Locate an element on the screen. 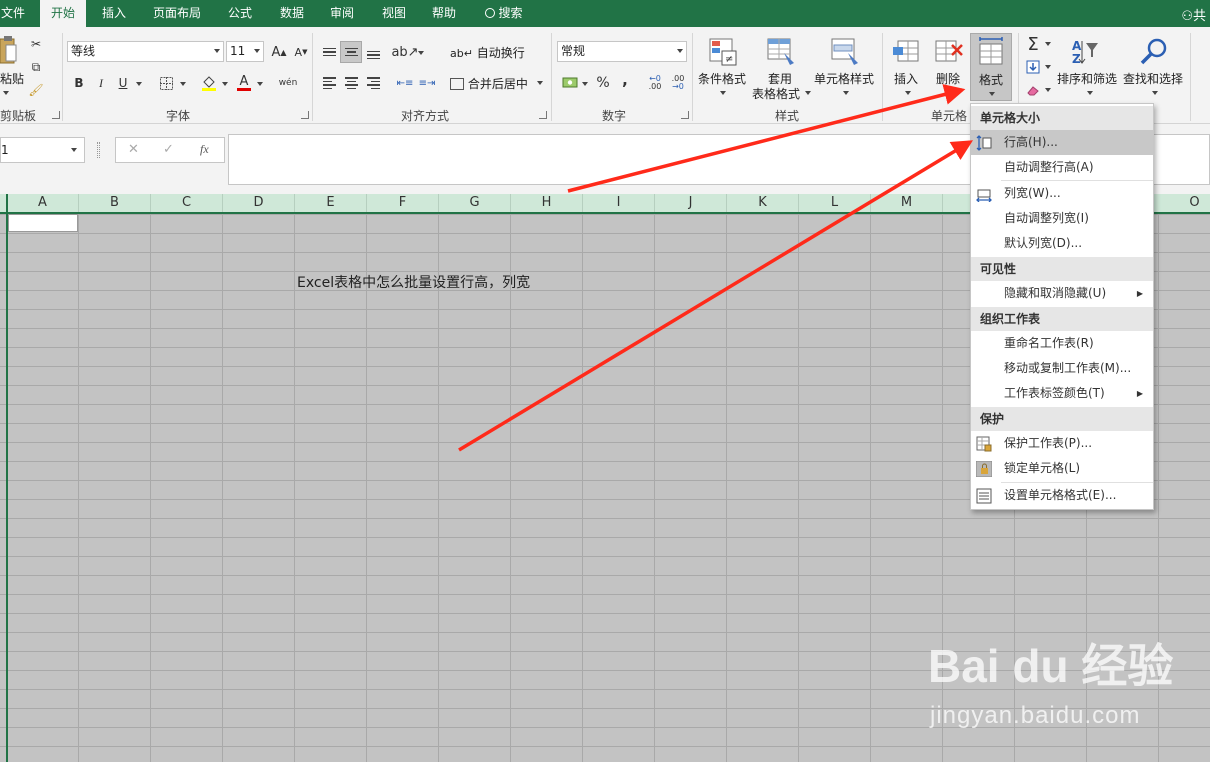 This screenshot has width=1210, height=762. name-box: 1 is located at coordinates (42, 150).